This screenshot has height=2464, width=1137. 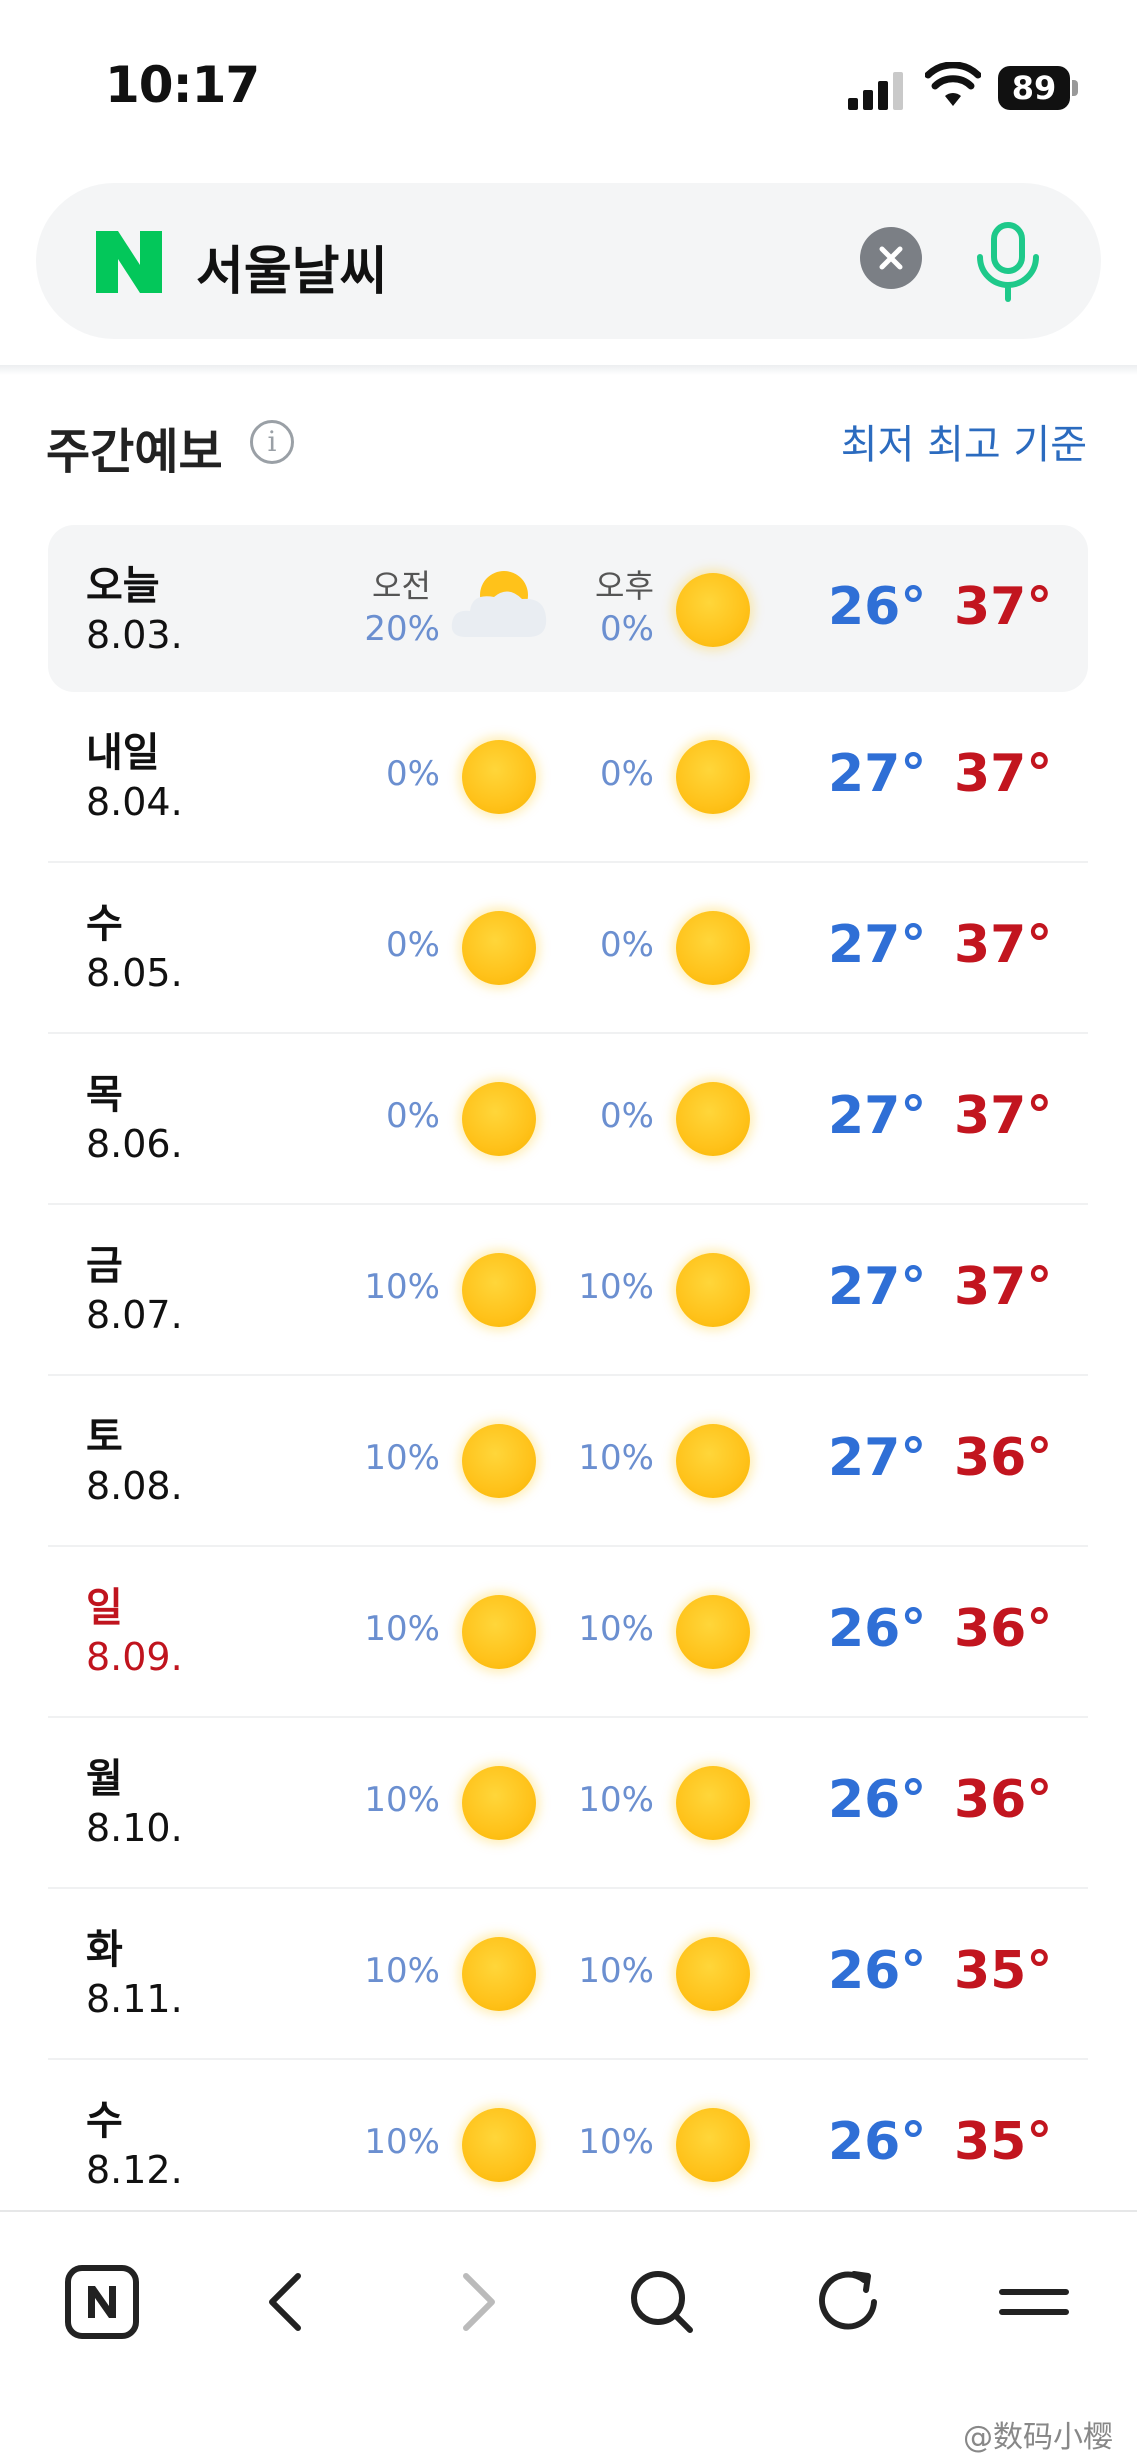 What do you see at coordinates (134, 1999) in the screenshot?
I see `date-label: 8.11.` at bounding box center [134, 1999].